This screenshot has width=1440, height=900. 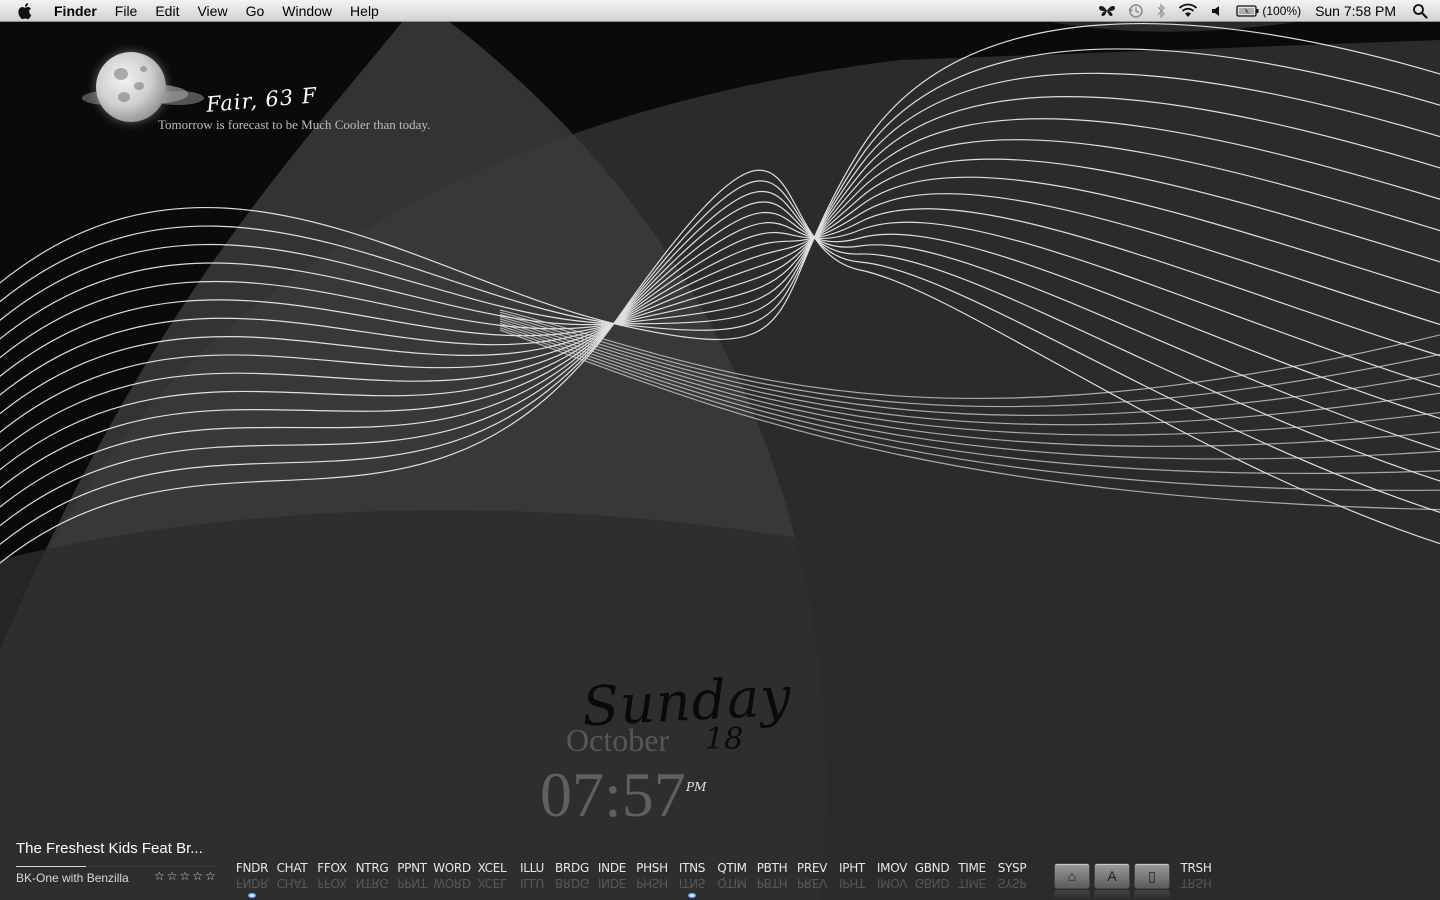 I want to click on dock-item-time: TIME TIME, so click(x=972, y=880).